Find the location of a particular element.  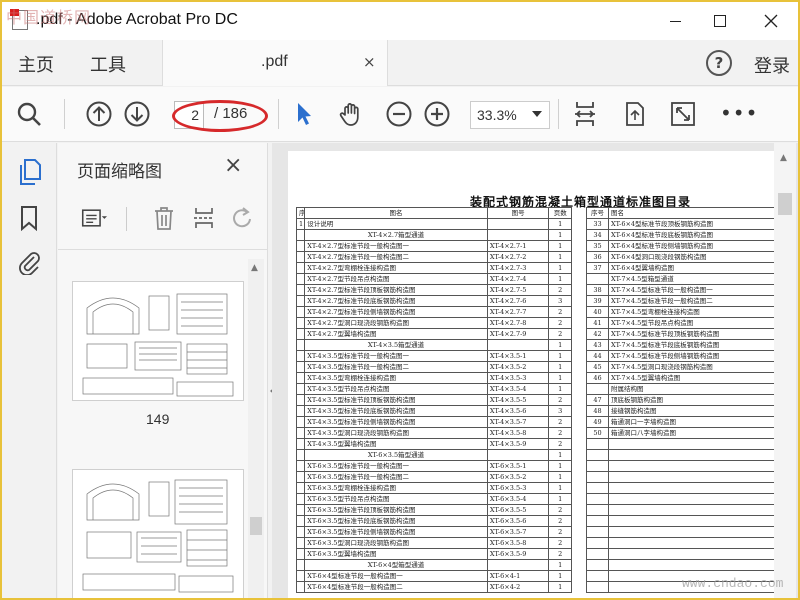

page-thumbnails-button is located at coordinates (29, 172).